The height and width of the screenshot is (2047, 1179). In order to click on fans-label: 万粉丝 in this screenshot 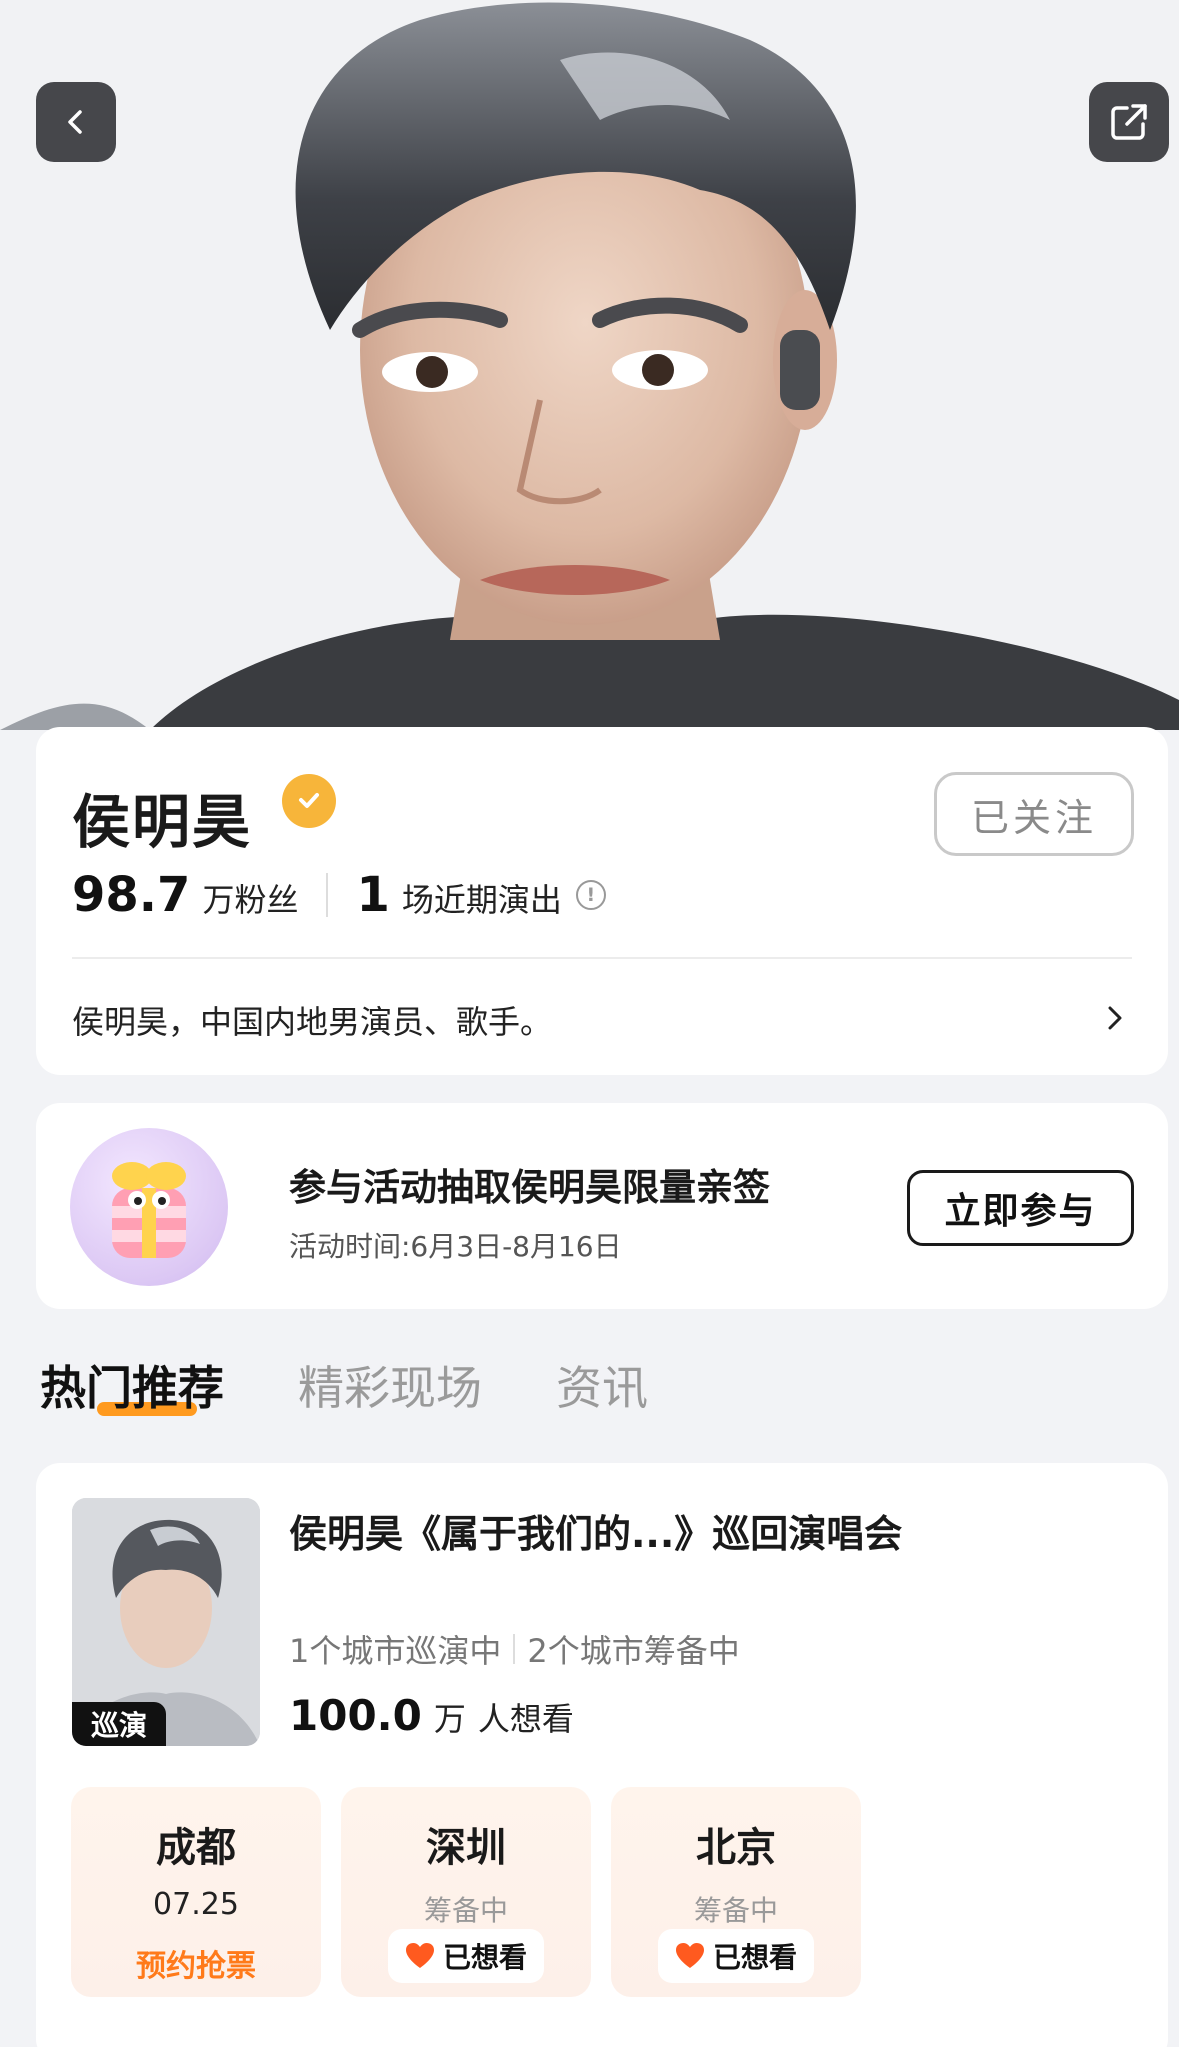, I will do `click(250, 900)`.